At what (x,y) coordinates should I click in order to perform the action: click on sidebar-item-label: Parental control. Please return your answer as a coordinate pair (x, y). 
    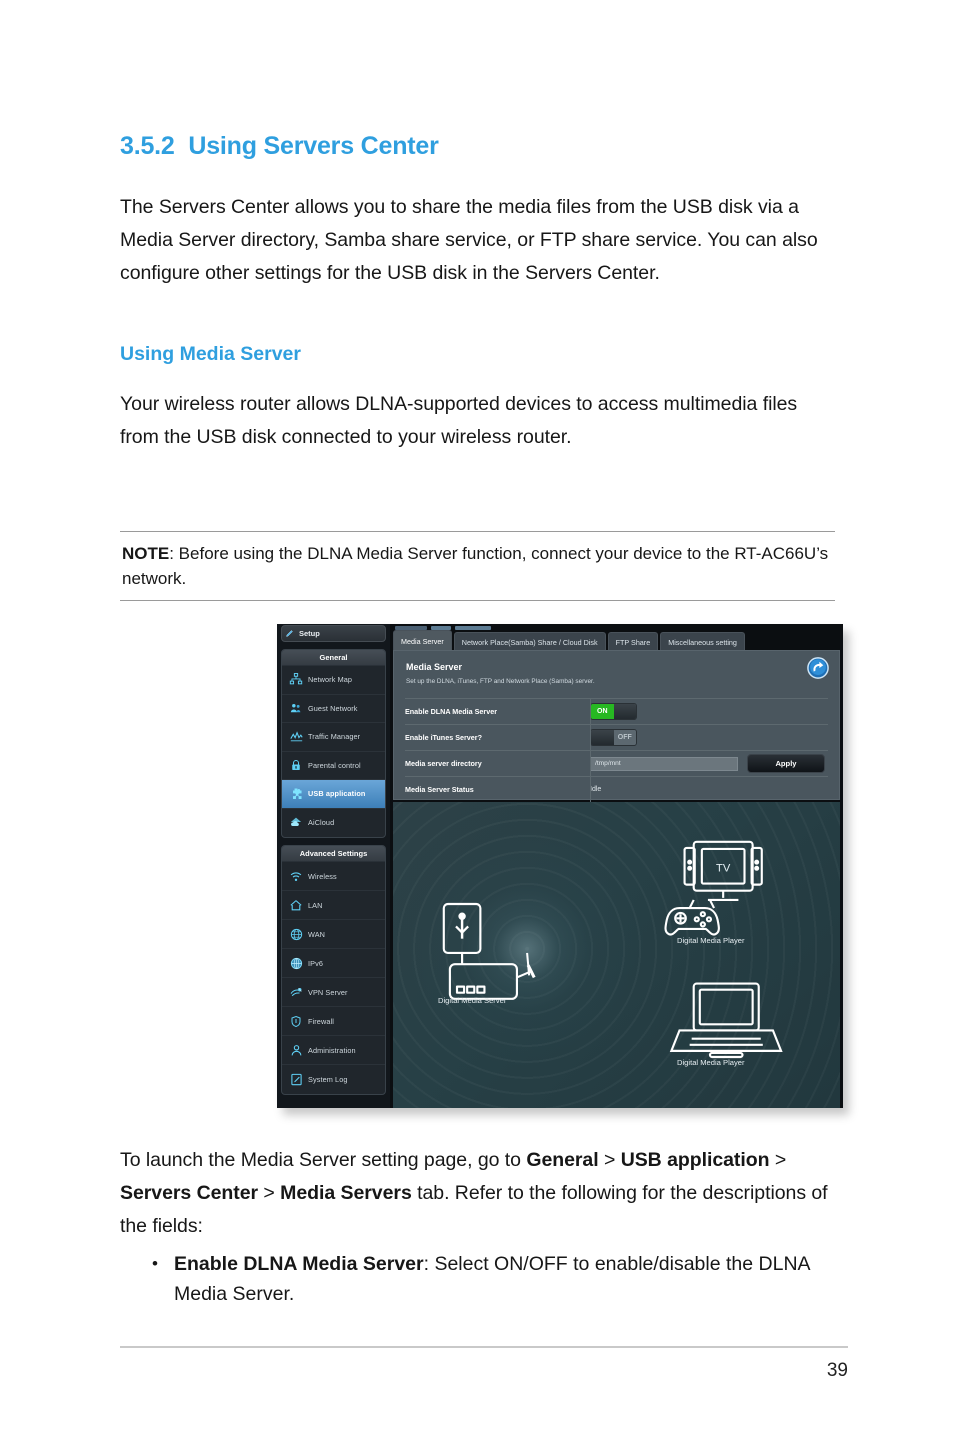
    Looking at the image, I should click on (334, 765).